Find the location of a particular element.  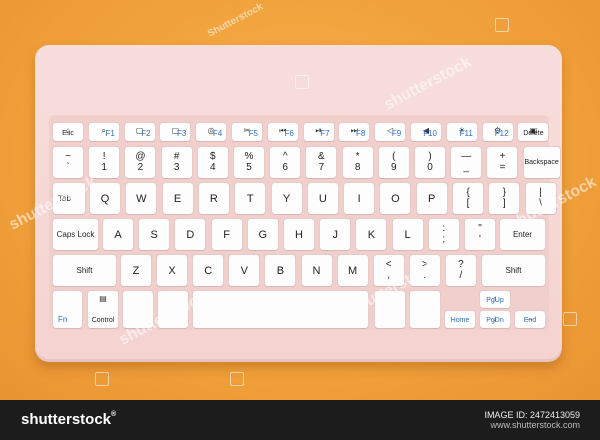

control-key: ▤ Control is located at coordinates (103, 309).